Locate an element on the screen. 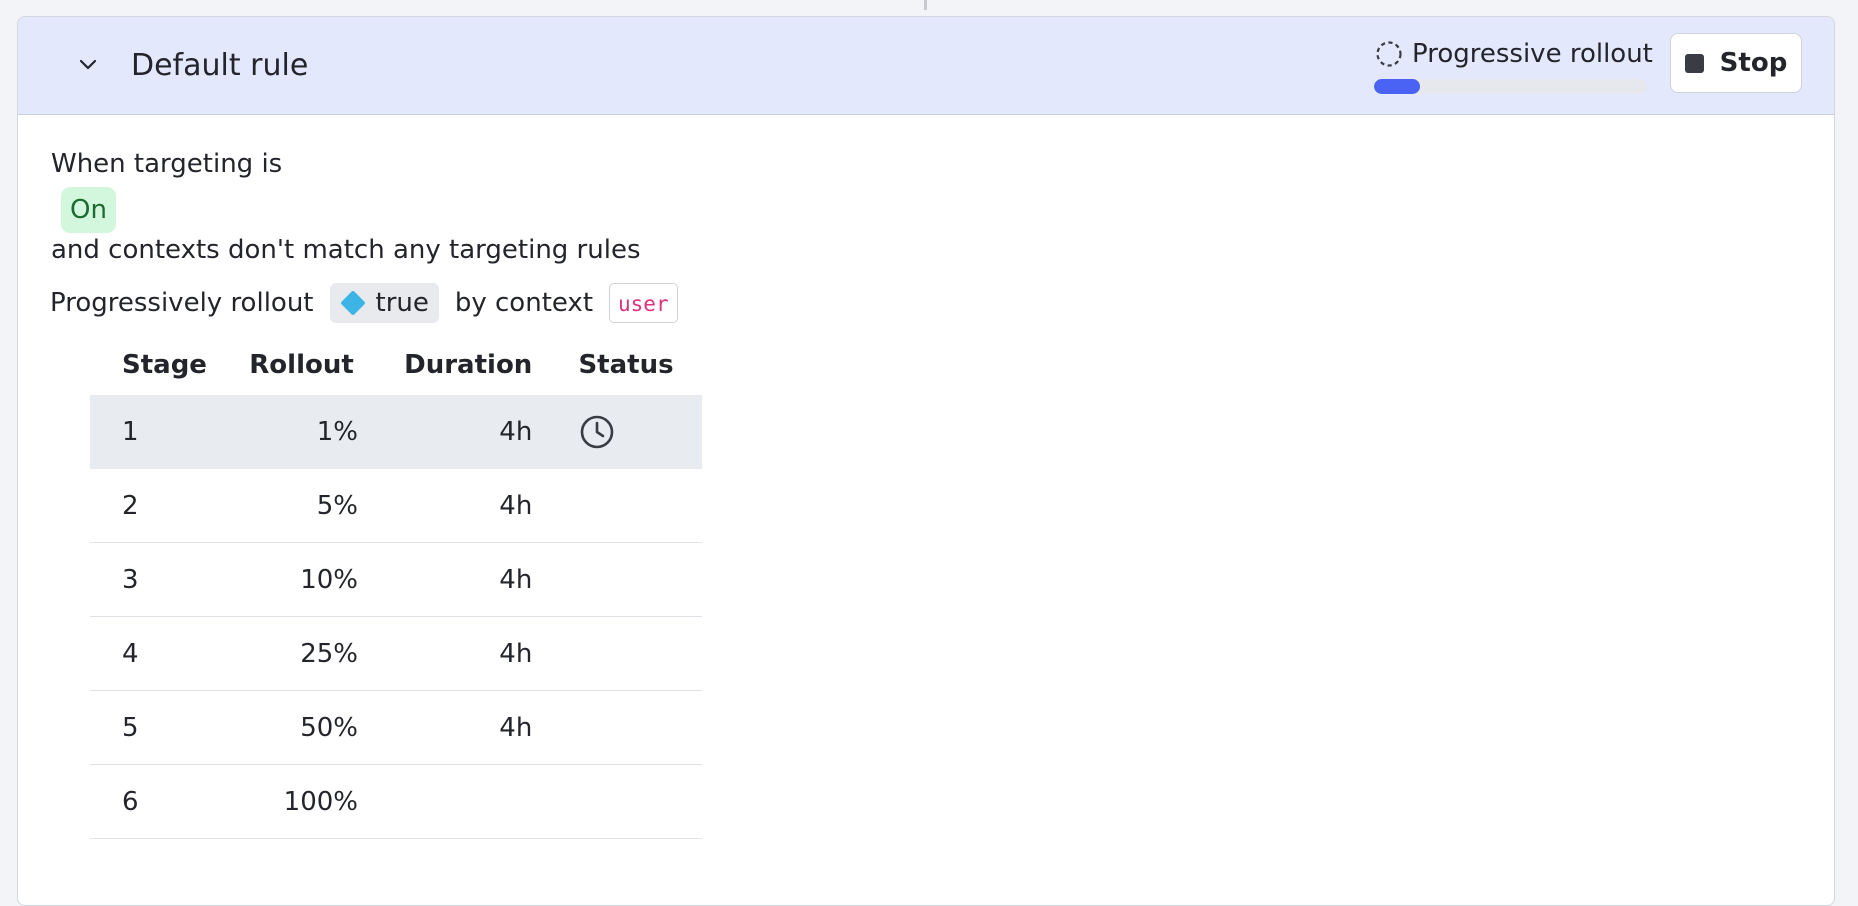  top-divider is located at coordinates (925, 5).